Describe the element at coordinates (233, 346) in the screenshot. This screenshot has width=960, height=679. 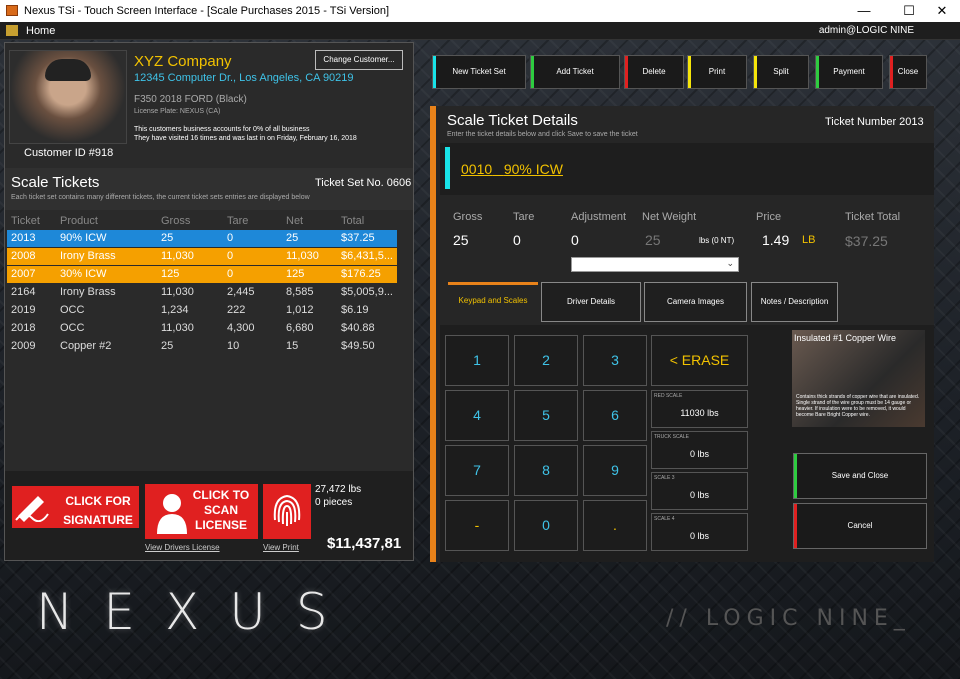
I see `cell-tare: 10` at that location.